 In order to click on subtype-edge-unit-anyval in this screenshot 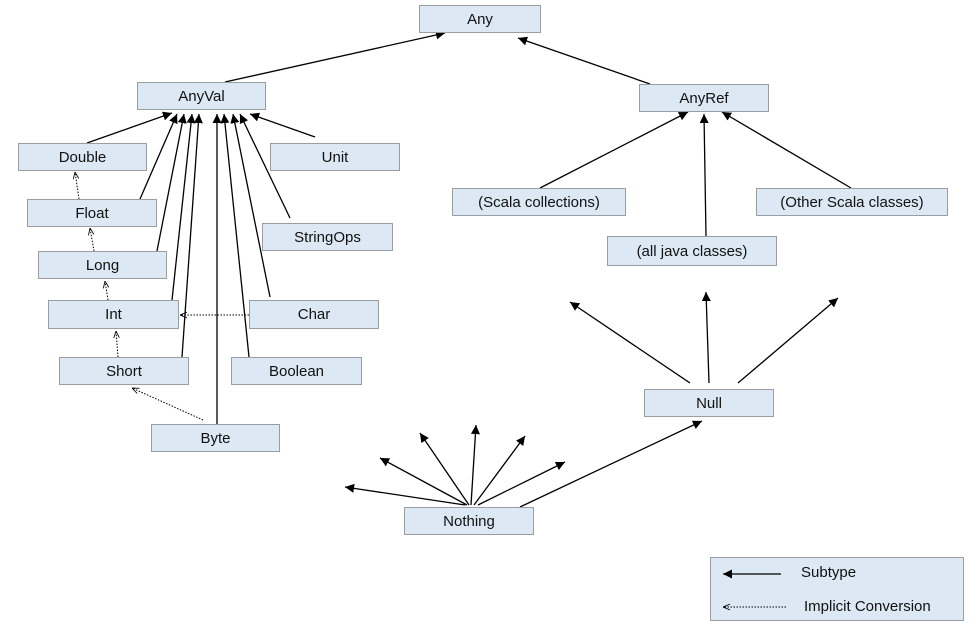, I will do `click(282, 125)`.